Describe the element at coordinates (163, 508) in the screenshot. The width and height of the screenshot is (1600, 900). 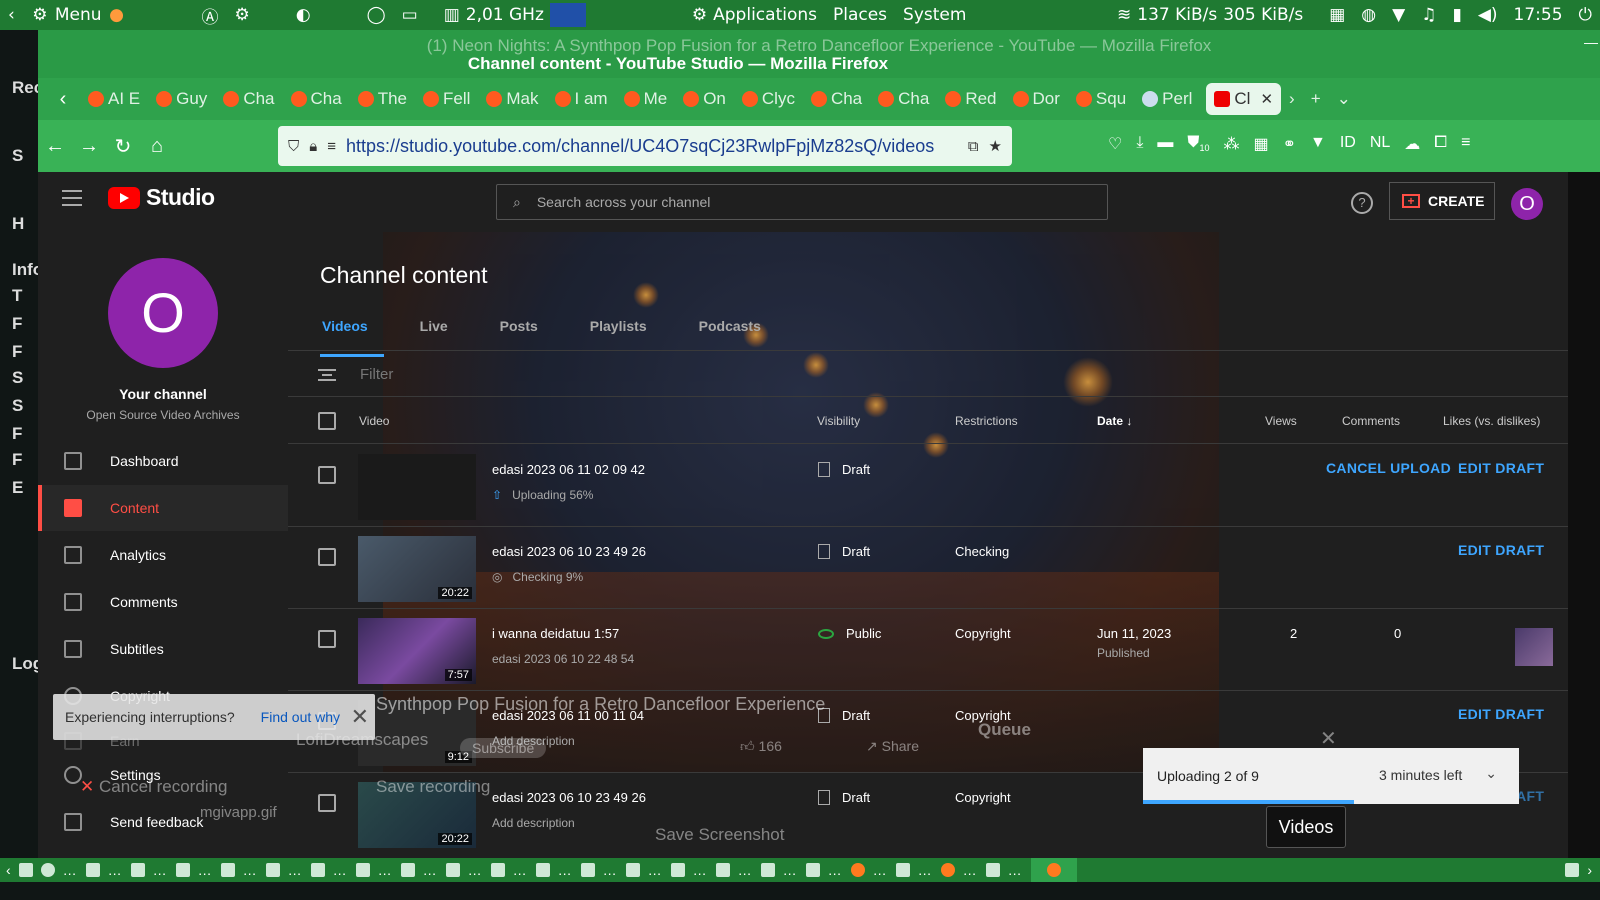
I see `nav-content: Content` at that location.